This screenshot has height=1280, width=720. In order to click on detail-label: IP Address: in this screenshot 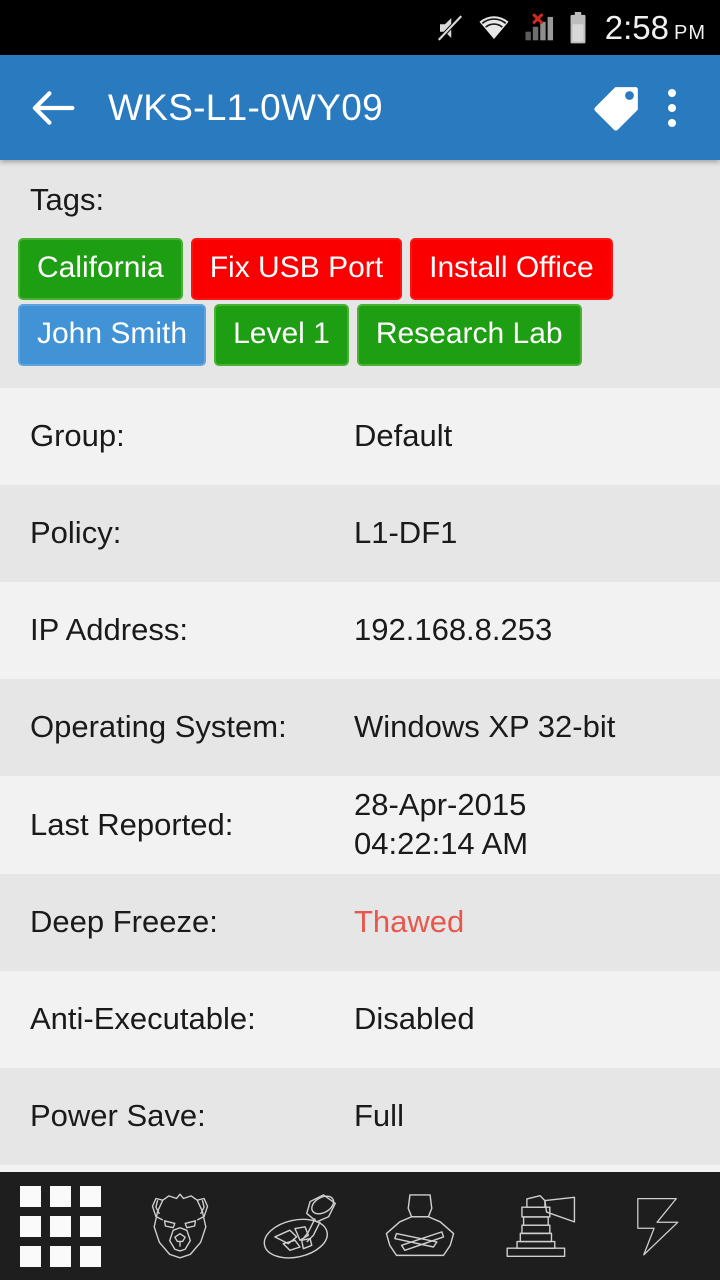, I will do `click(109, 630)`.